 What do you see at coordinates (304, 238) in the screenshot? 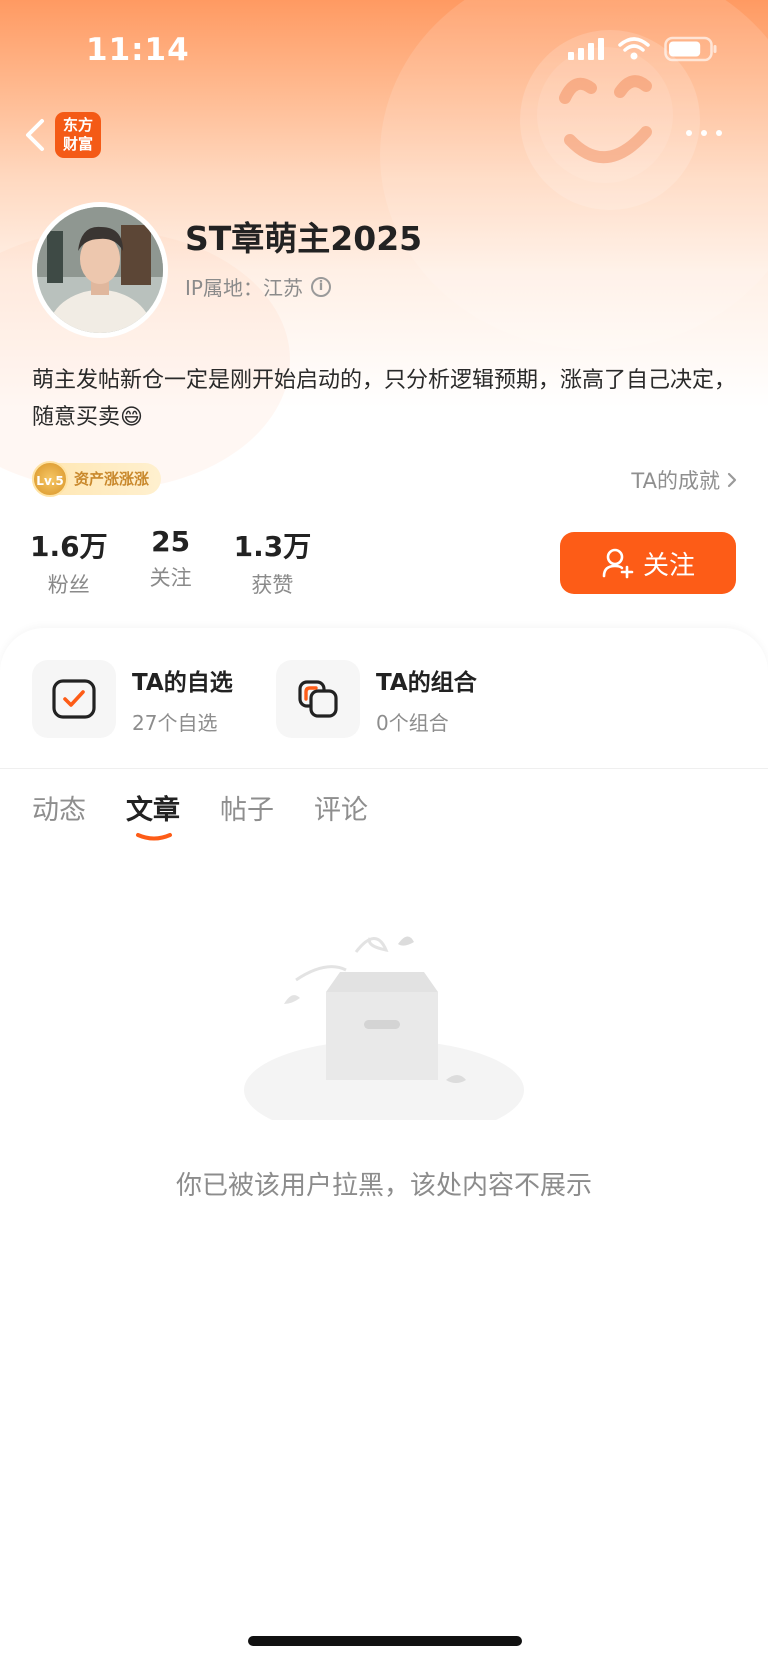
I see `username: ST章萌主2025` at bounding box center [304, 238].